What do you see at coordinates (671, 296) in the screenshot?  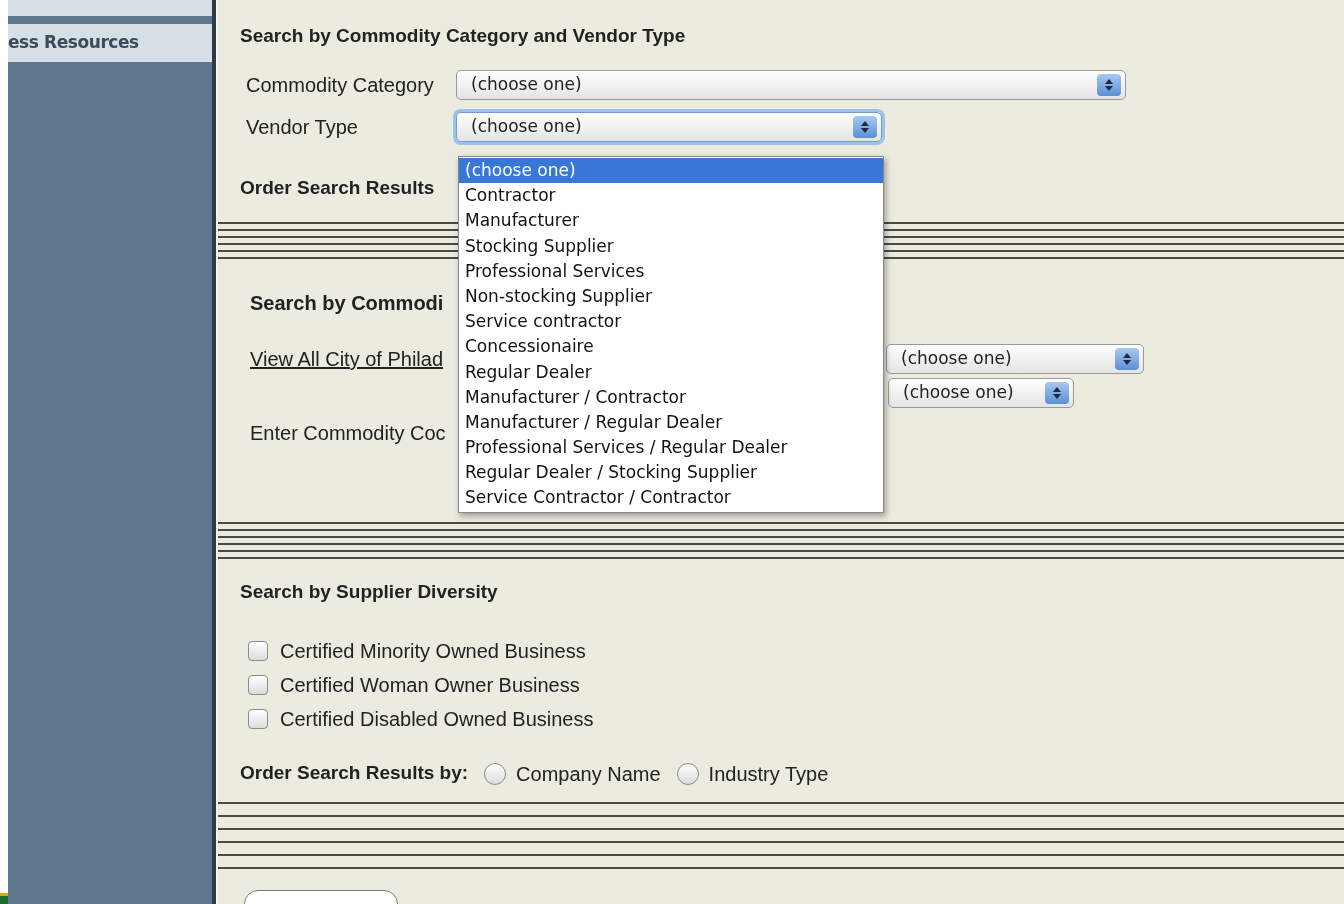 I see `dropdown-option: Non-stocking Supplier` at bounding box center [671, 296].